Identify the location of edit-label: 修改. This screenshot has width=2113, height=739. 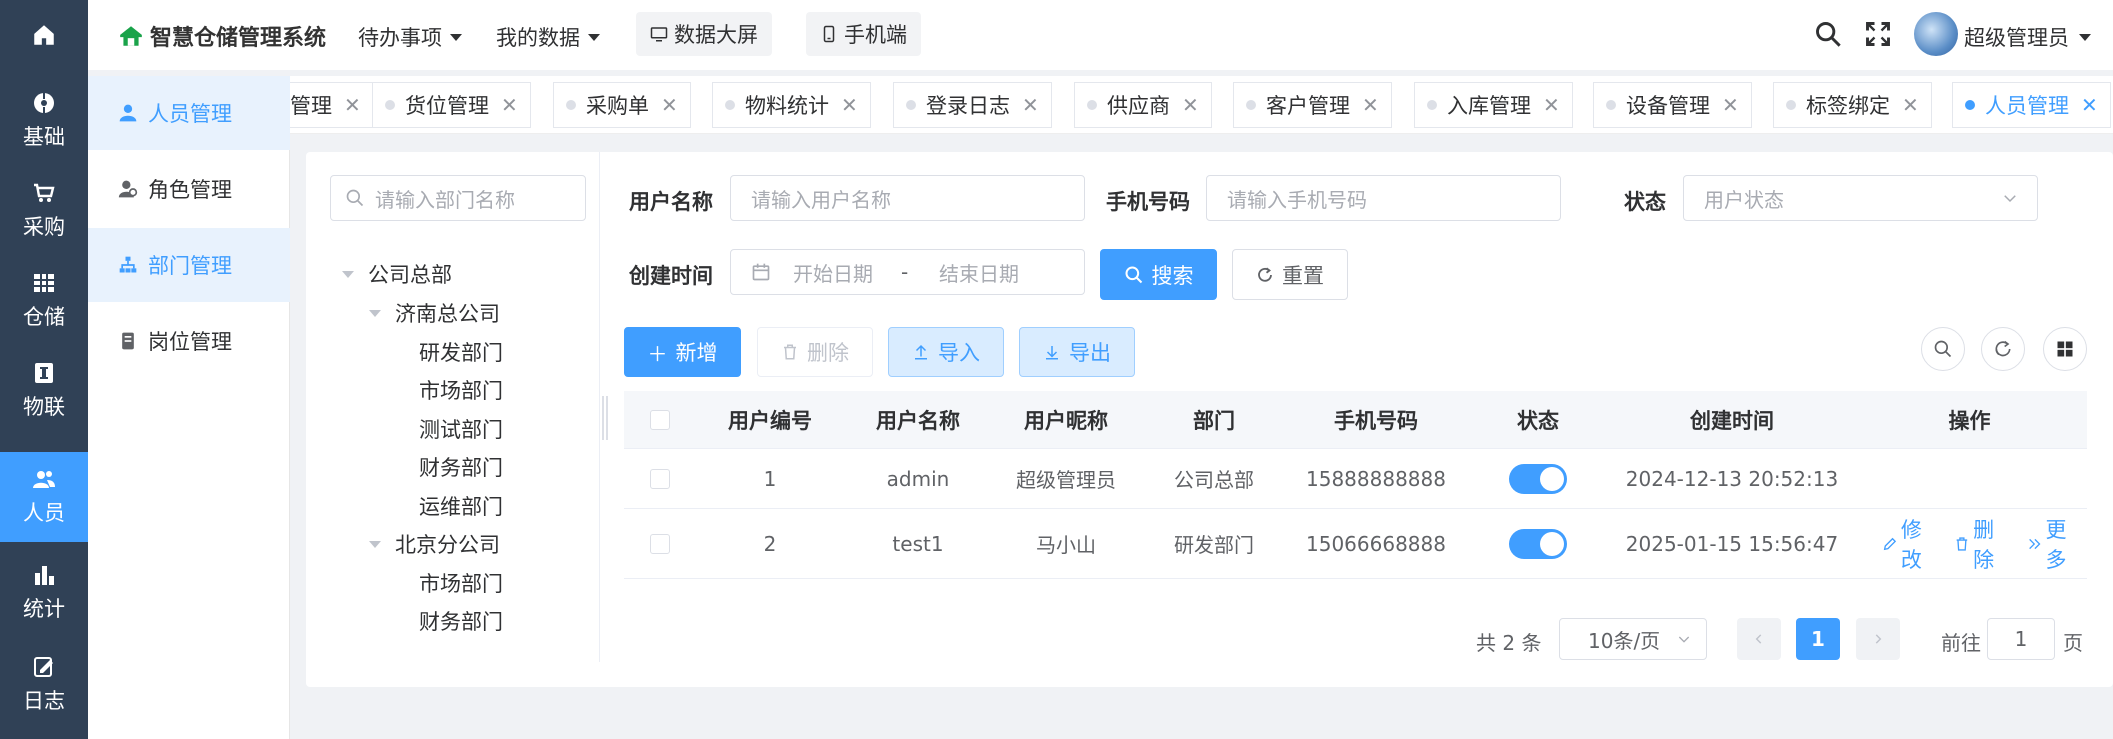
(1911, 544).